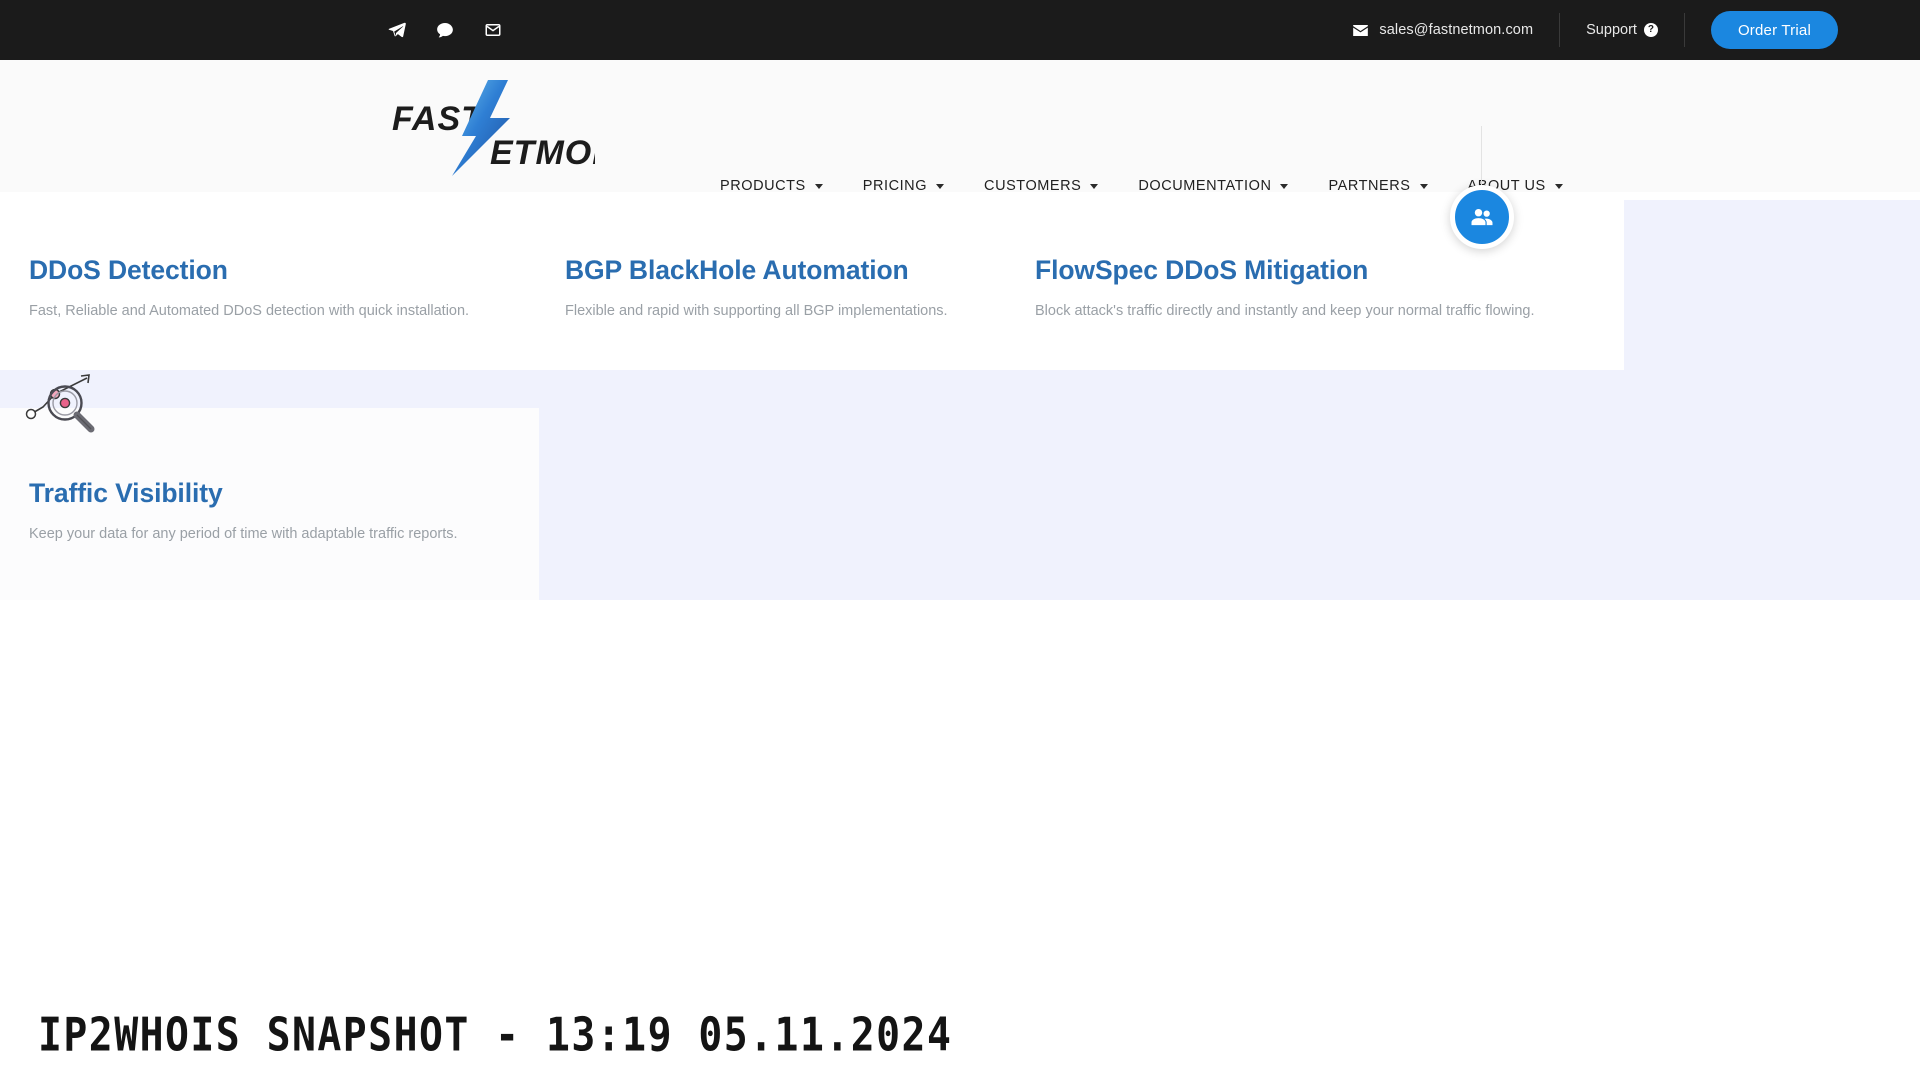  What do you see at coordinates (1369, 186) in the screenshot?
I see `nav-label: PARTNERS` at bounding box center [1369, 186].